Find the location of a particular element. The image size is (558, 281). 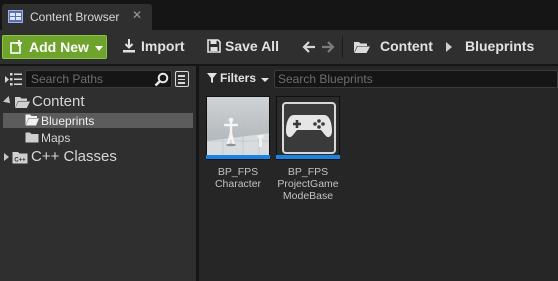

add-new-button: Add New is located at coordinates (54, 47).